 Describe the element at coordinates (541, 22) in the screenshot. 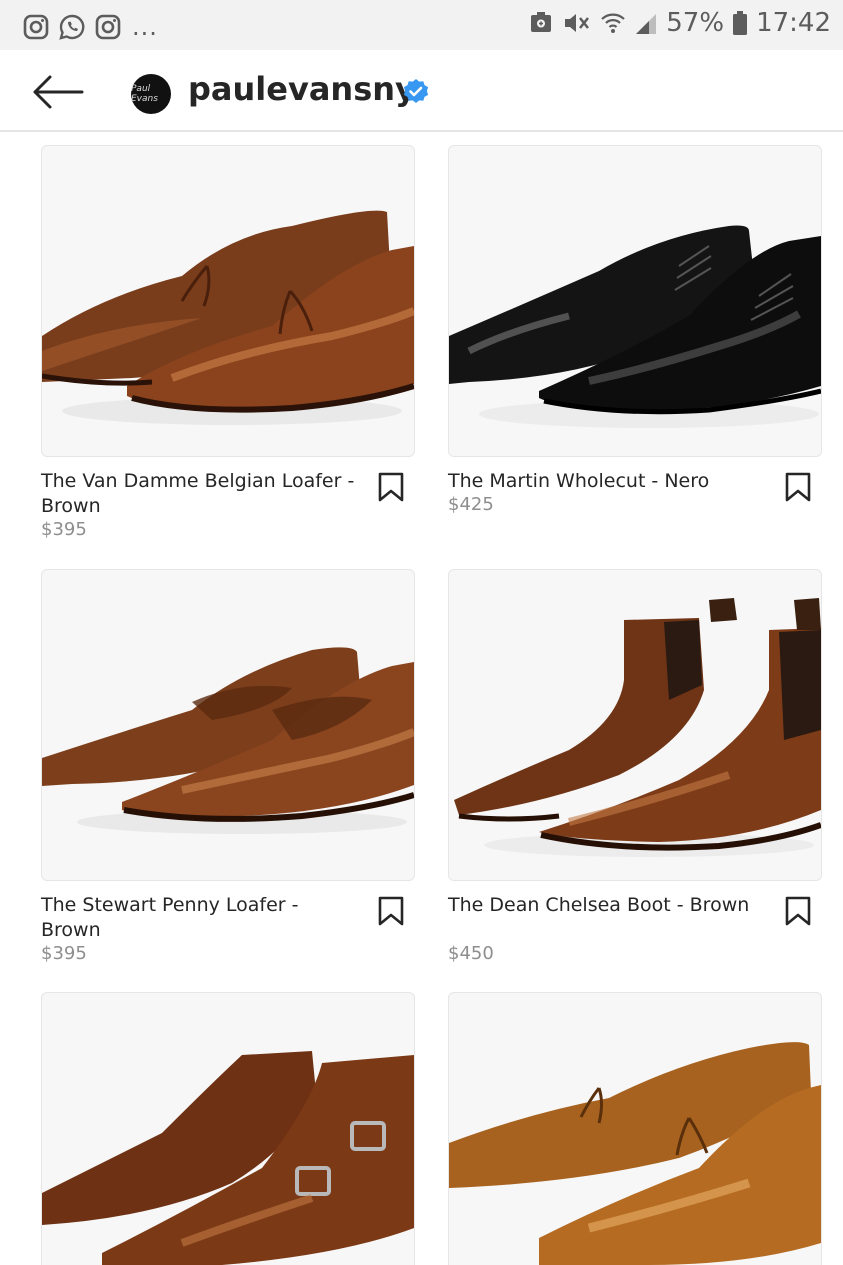

I see `screenshot-icon` at that location.